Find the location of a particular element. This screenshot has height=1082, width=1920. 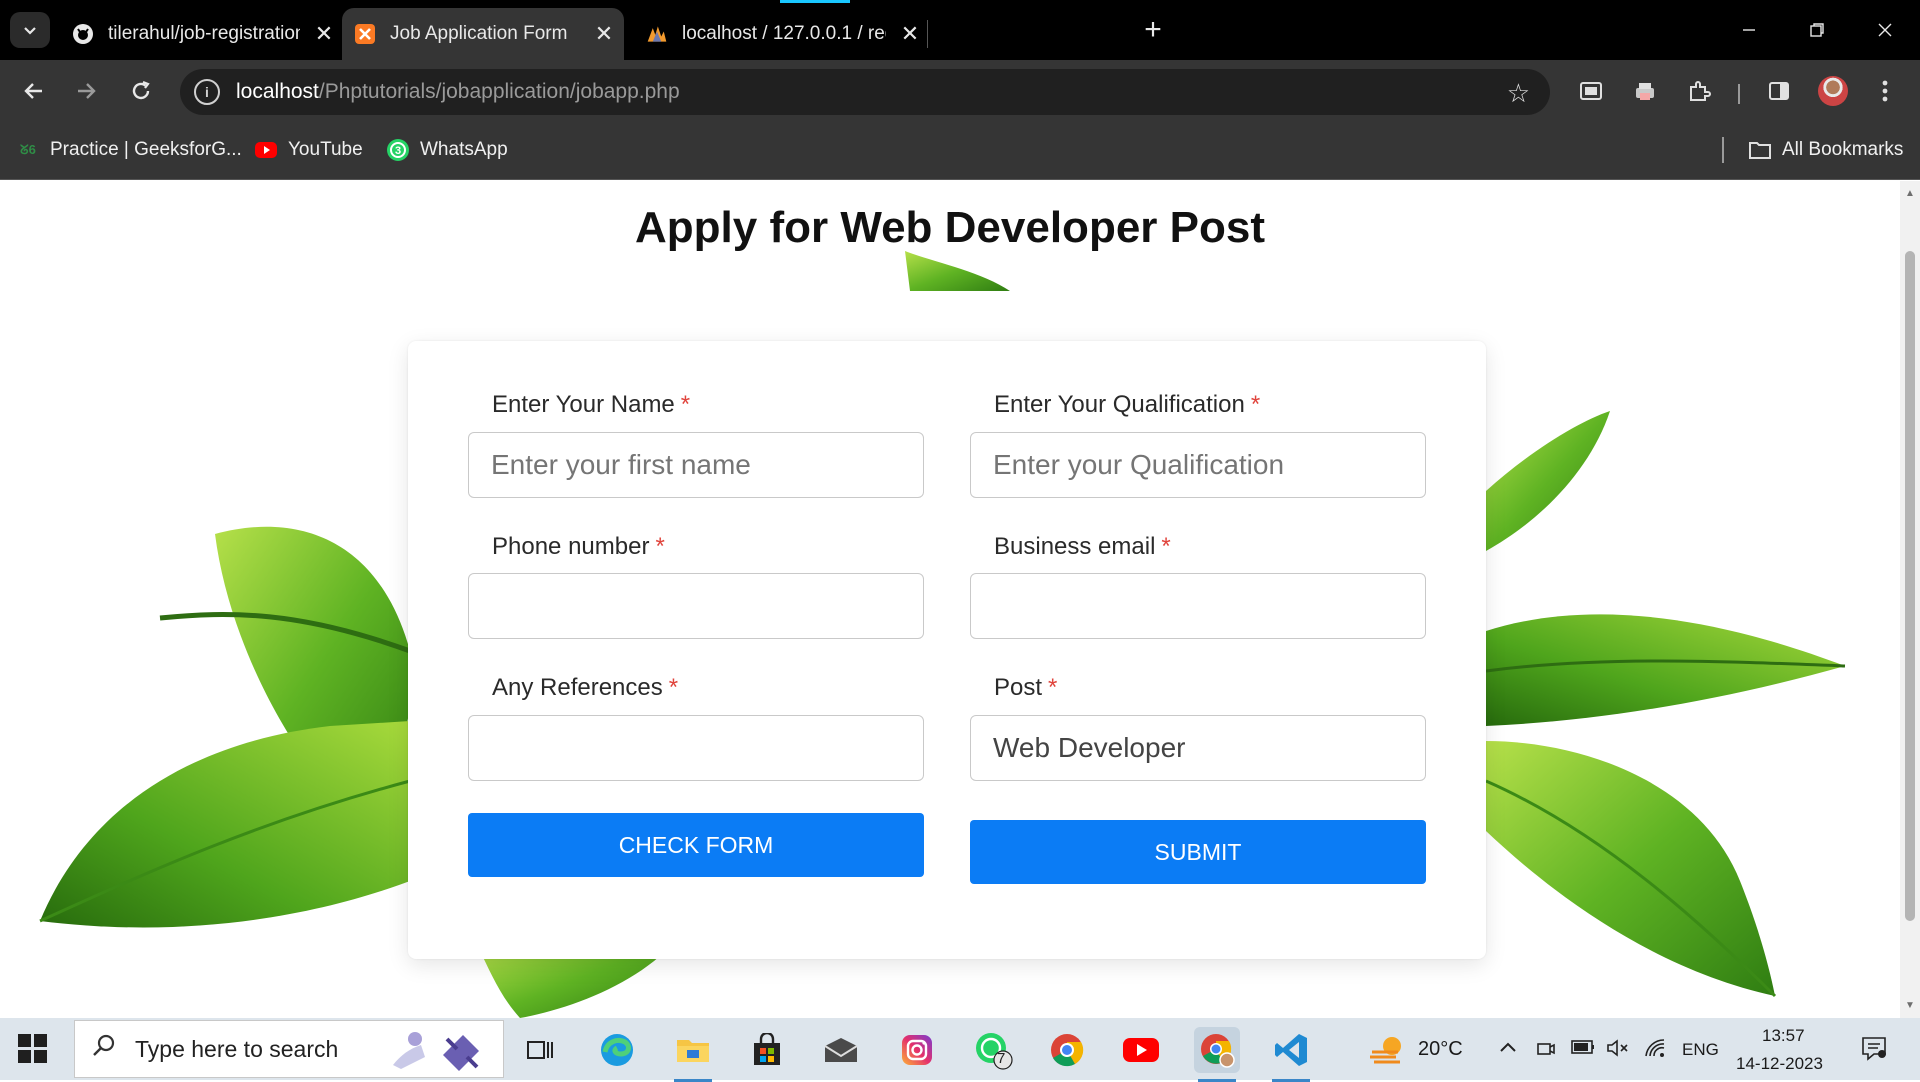

battery-icon is located at coordinates (1583, 1050).